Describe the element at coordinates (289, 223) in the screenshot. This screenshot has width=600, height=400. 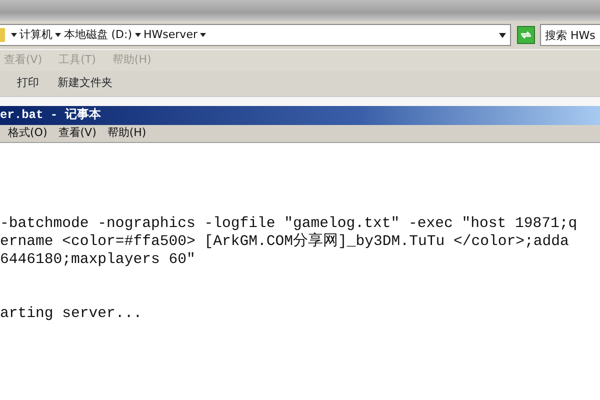
I see `text-line: -batchmode -nographics -logfile "gamelog.txt" -exec "host 19871;q` at that location.